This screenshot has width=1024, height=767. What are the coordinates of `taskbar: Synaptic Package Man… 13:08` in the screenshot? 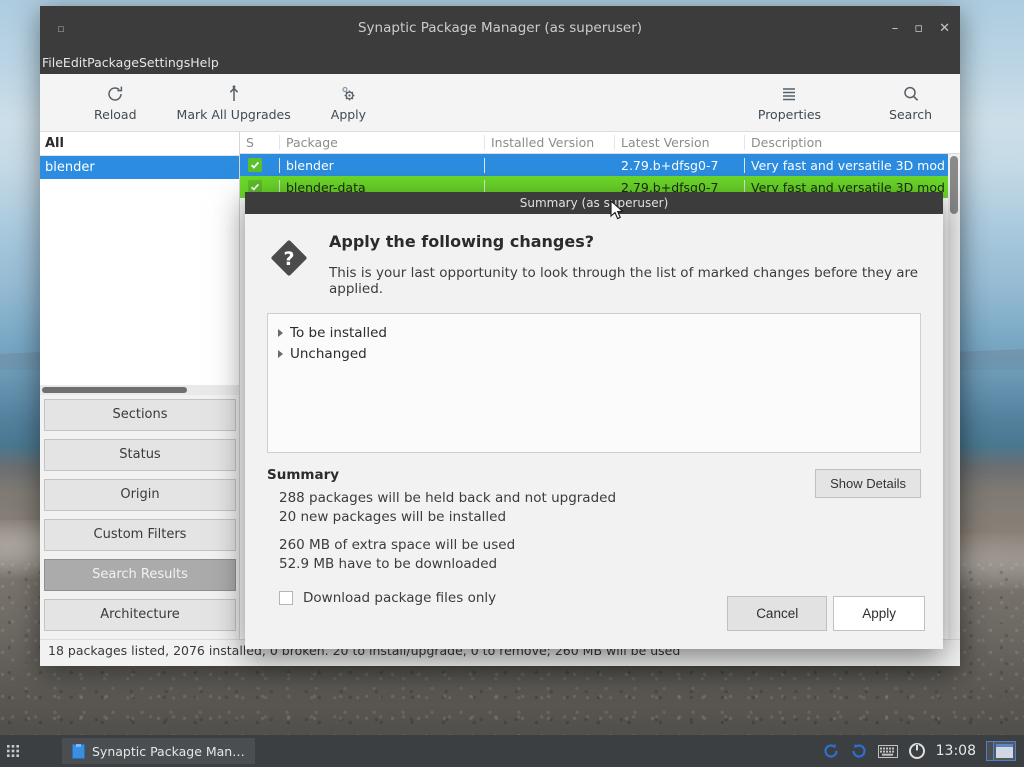 It's located at (512, 751).